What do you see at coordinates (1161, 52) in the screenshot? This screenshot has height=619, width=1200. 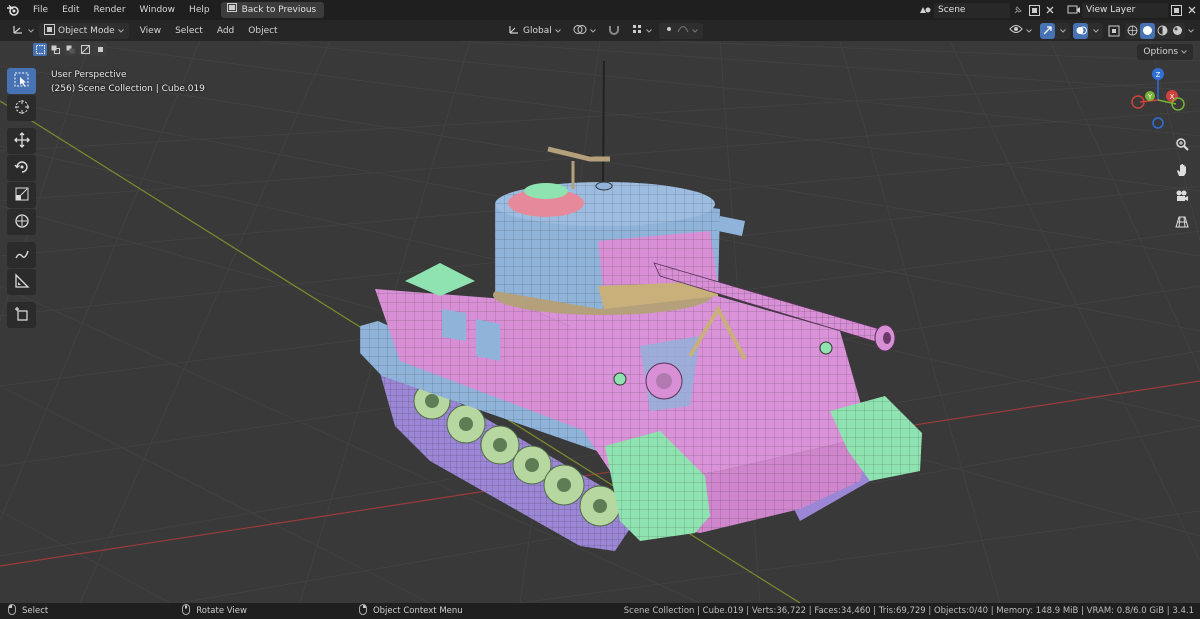 I see `options-label: Options` at bounding box center [1161, 52].